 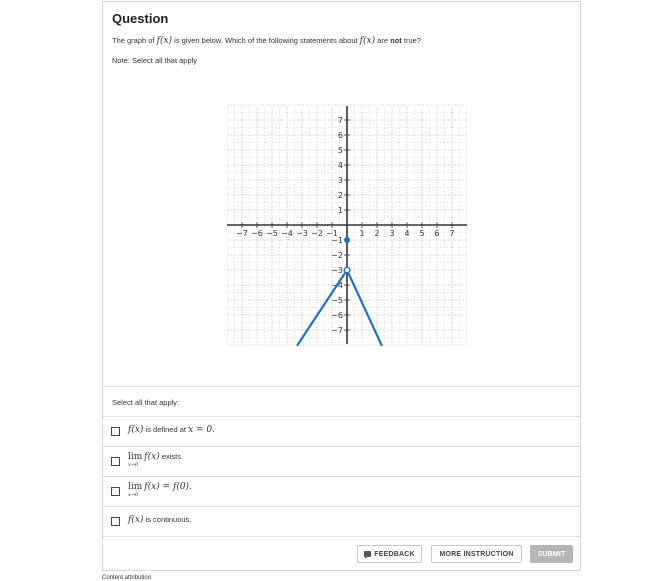 I want to click on more-instruction-button: MORE INSTRUCTION, so click(x=476, y=554).